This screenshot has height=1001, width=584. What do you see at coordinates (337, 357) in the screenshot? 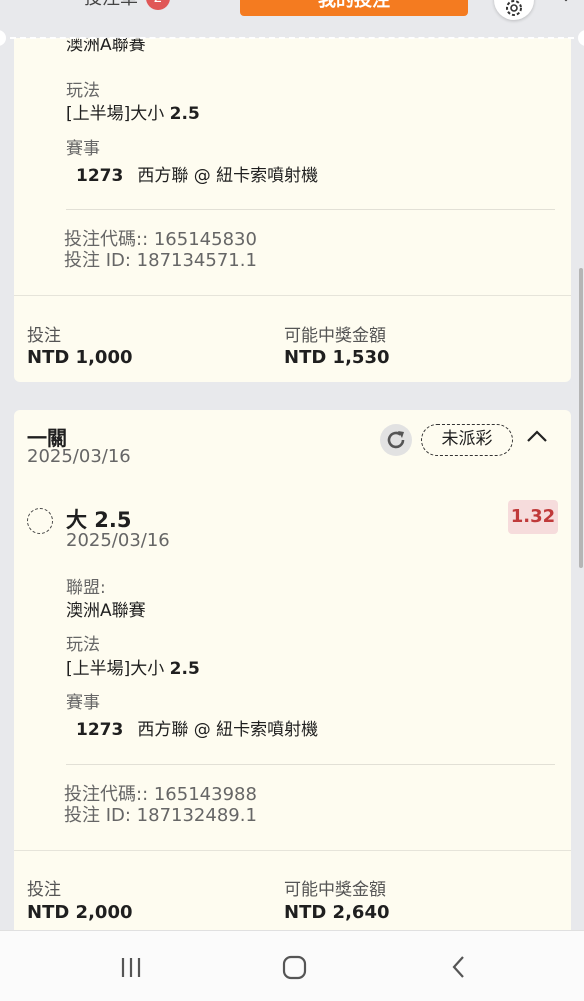
I see `payout-value: NTD 1,530` at bounding box center [337, 357].